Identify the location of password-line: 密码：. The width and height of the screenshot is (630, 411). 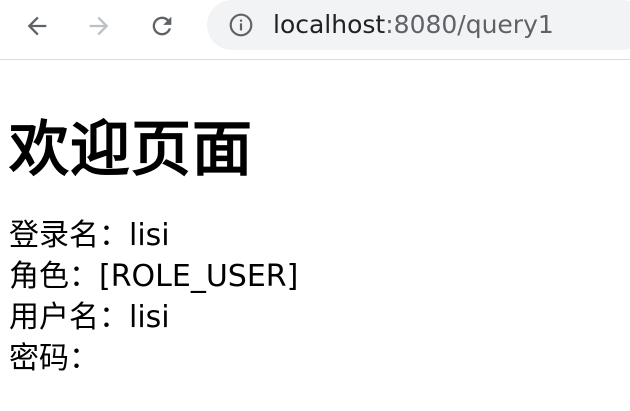
(315, 358).